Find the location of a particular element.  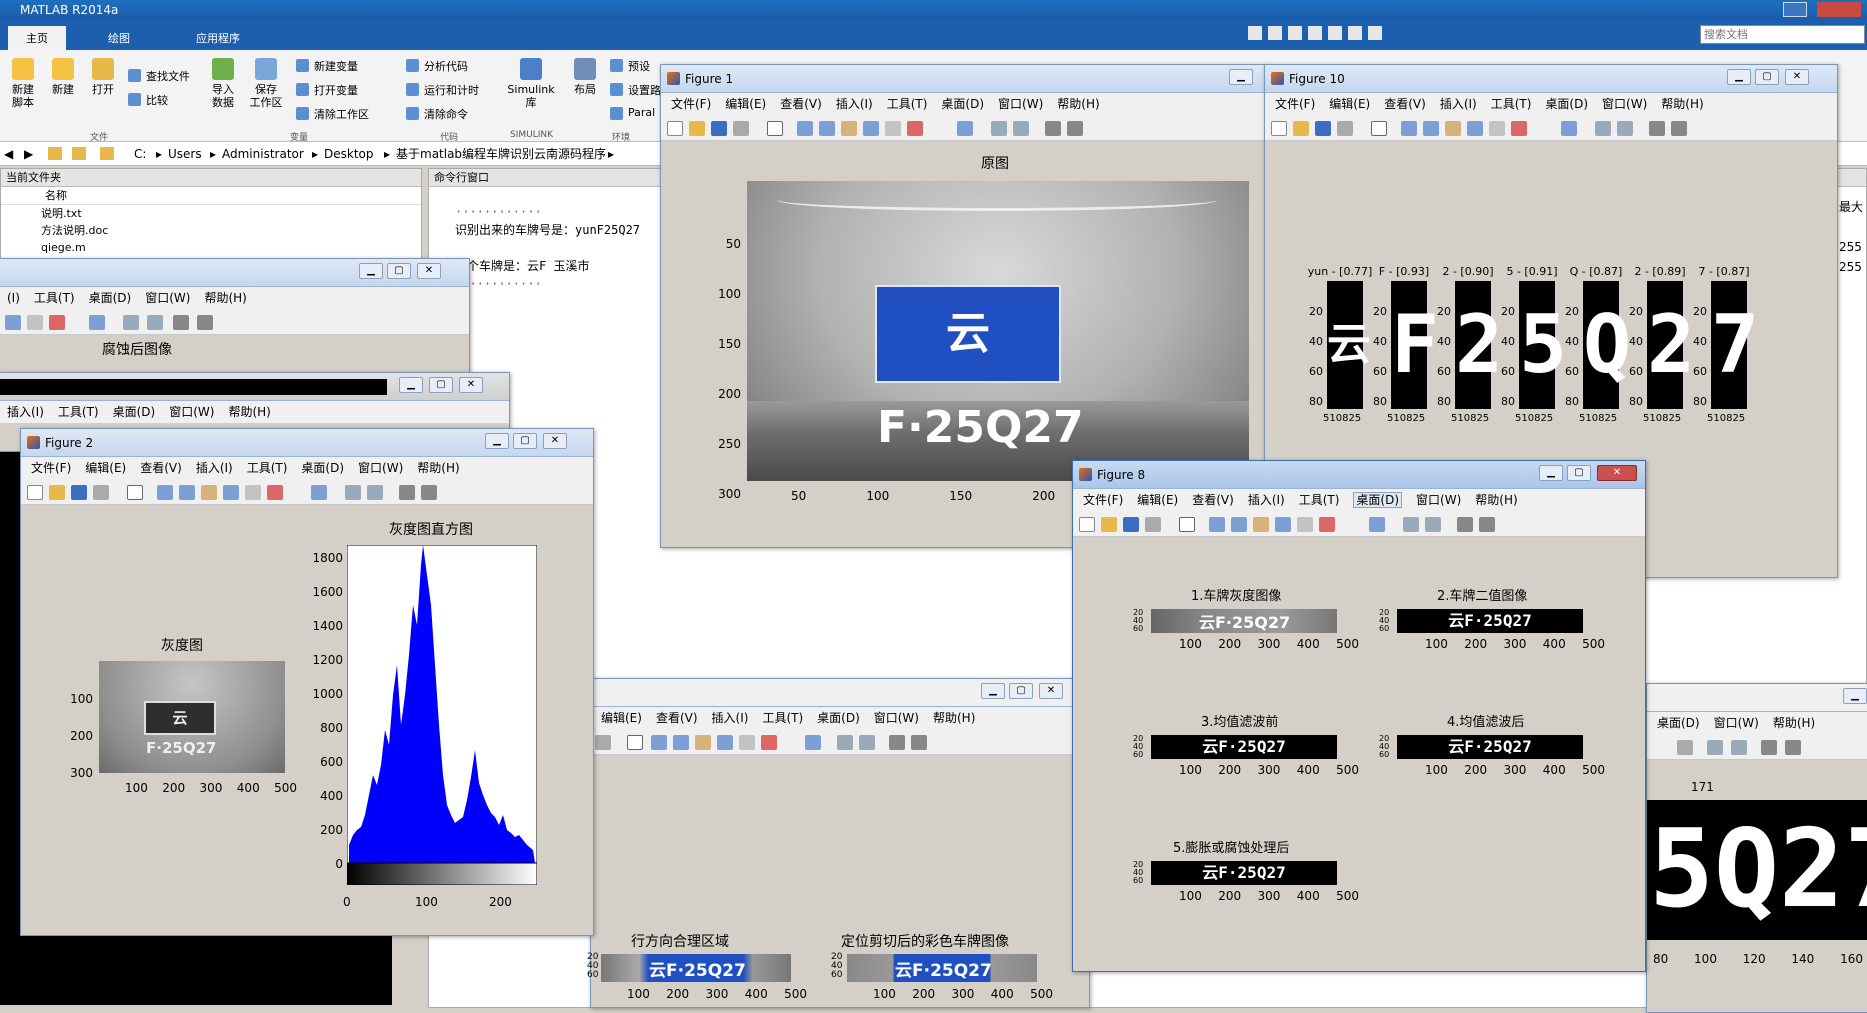

print-icon is located at coordinates (603, 742).